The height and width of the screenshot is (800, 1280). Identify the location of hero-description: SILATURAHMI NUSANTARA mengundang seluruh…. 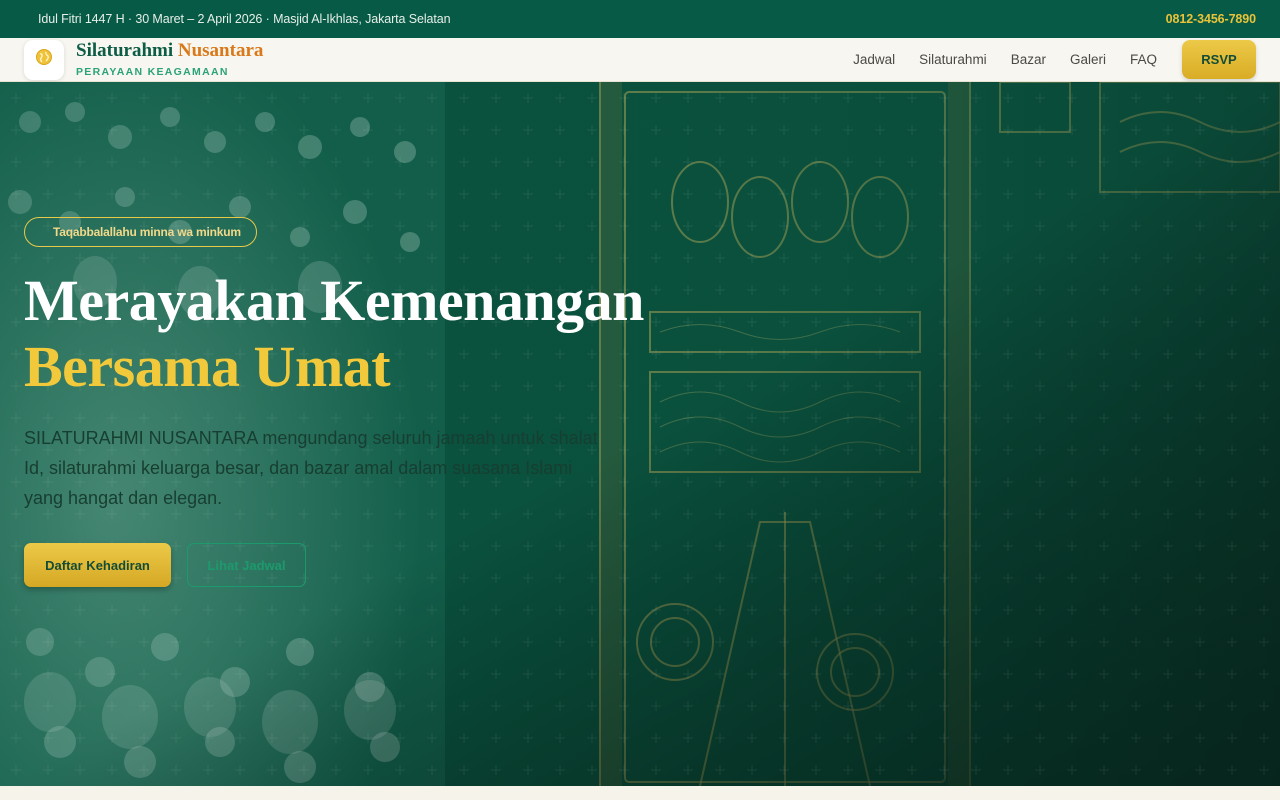
(311, 468).